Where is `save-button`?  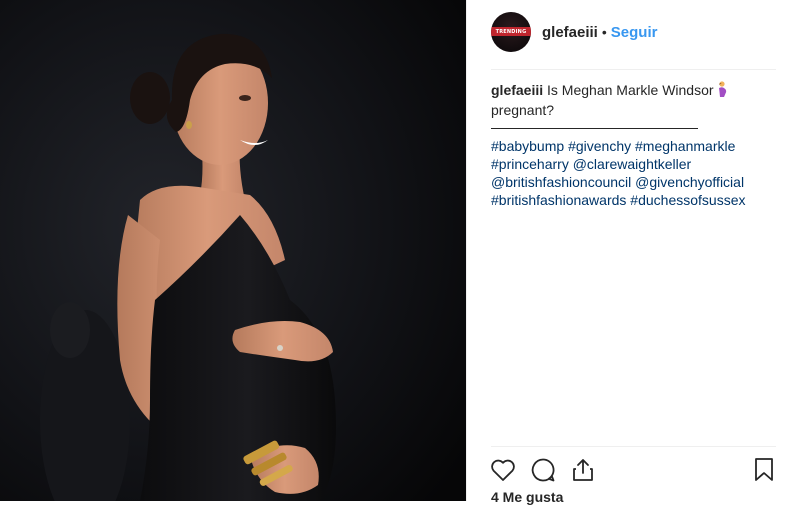 save-button is located at coordinates (764, 470).